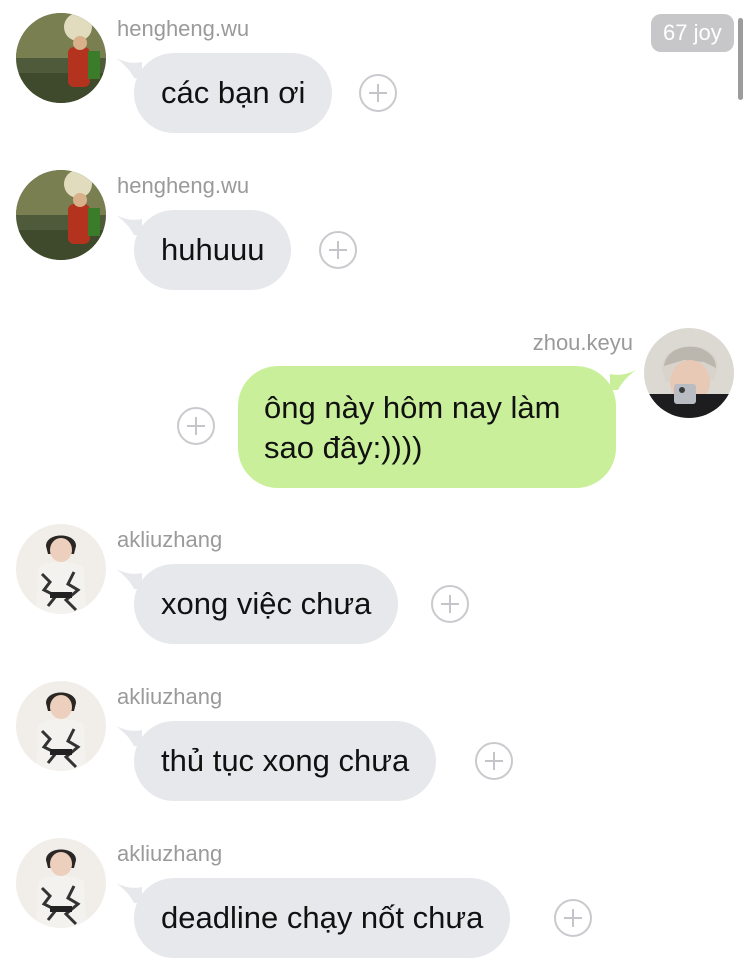  What do you see at coordinates (412, 427) in the screenshot?
I see `message-text: ông này hôm nay làm sao đây:))))` at bounding box center [412, 427].